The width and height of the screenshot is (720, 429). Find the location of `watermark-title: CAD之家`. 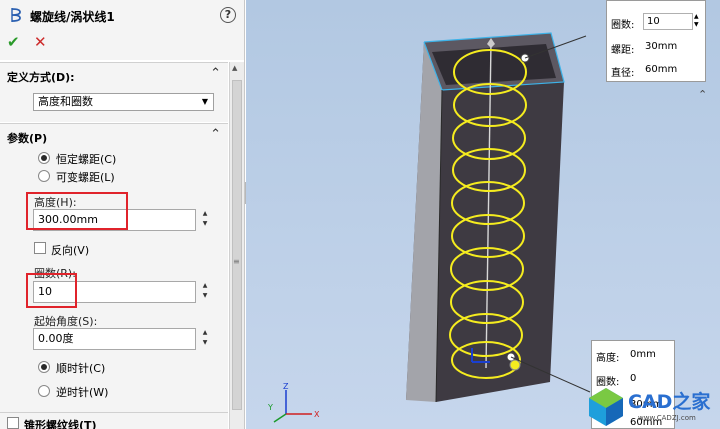

watermark-title: CAD之家 is located at coordinates (669, 402).